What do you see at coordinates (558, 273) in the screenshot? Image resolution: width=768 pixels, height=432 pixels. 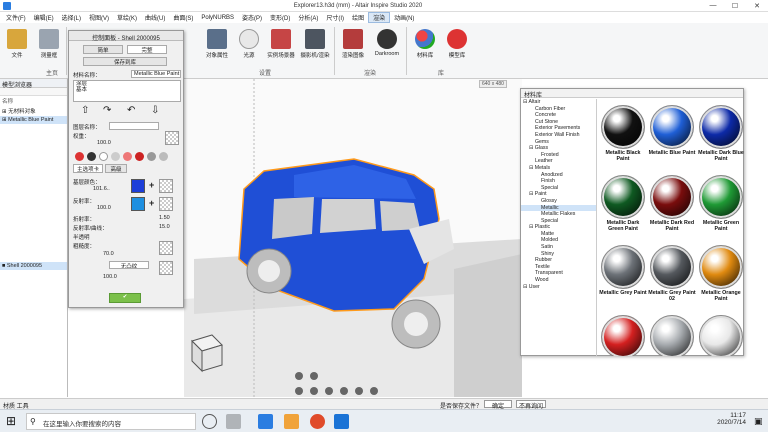 I see `tree-node: Transparent` at bounding box center [558, 273].